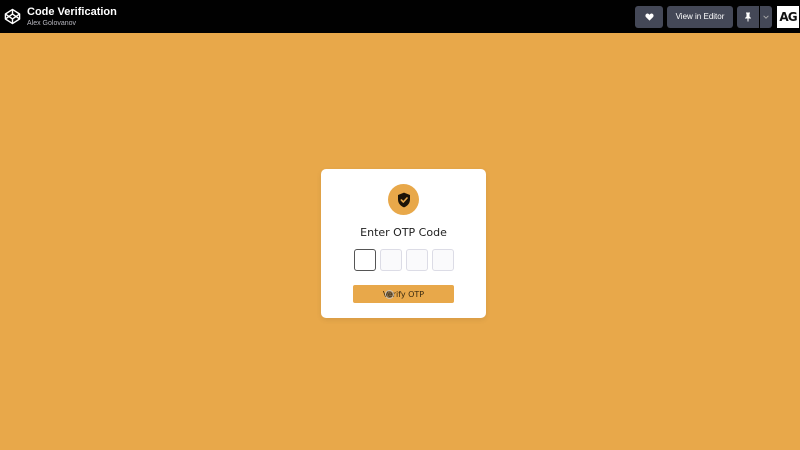 The image size is (800, 450). I want to click on pin-button, so click(748, 16).